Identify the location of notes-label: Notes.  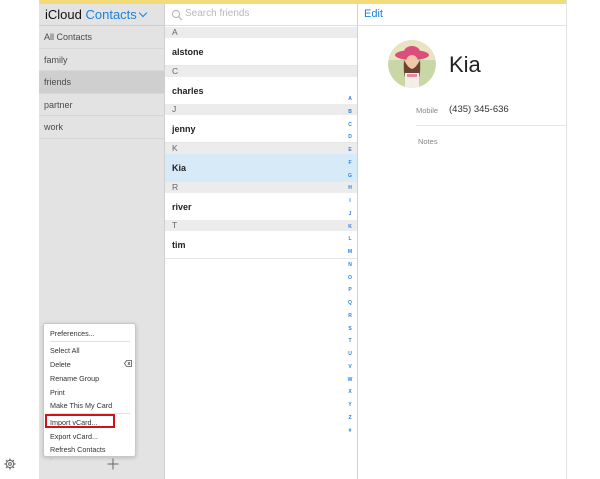
(428, 141).